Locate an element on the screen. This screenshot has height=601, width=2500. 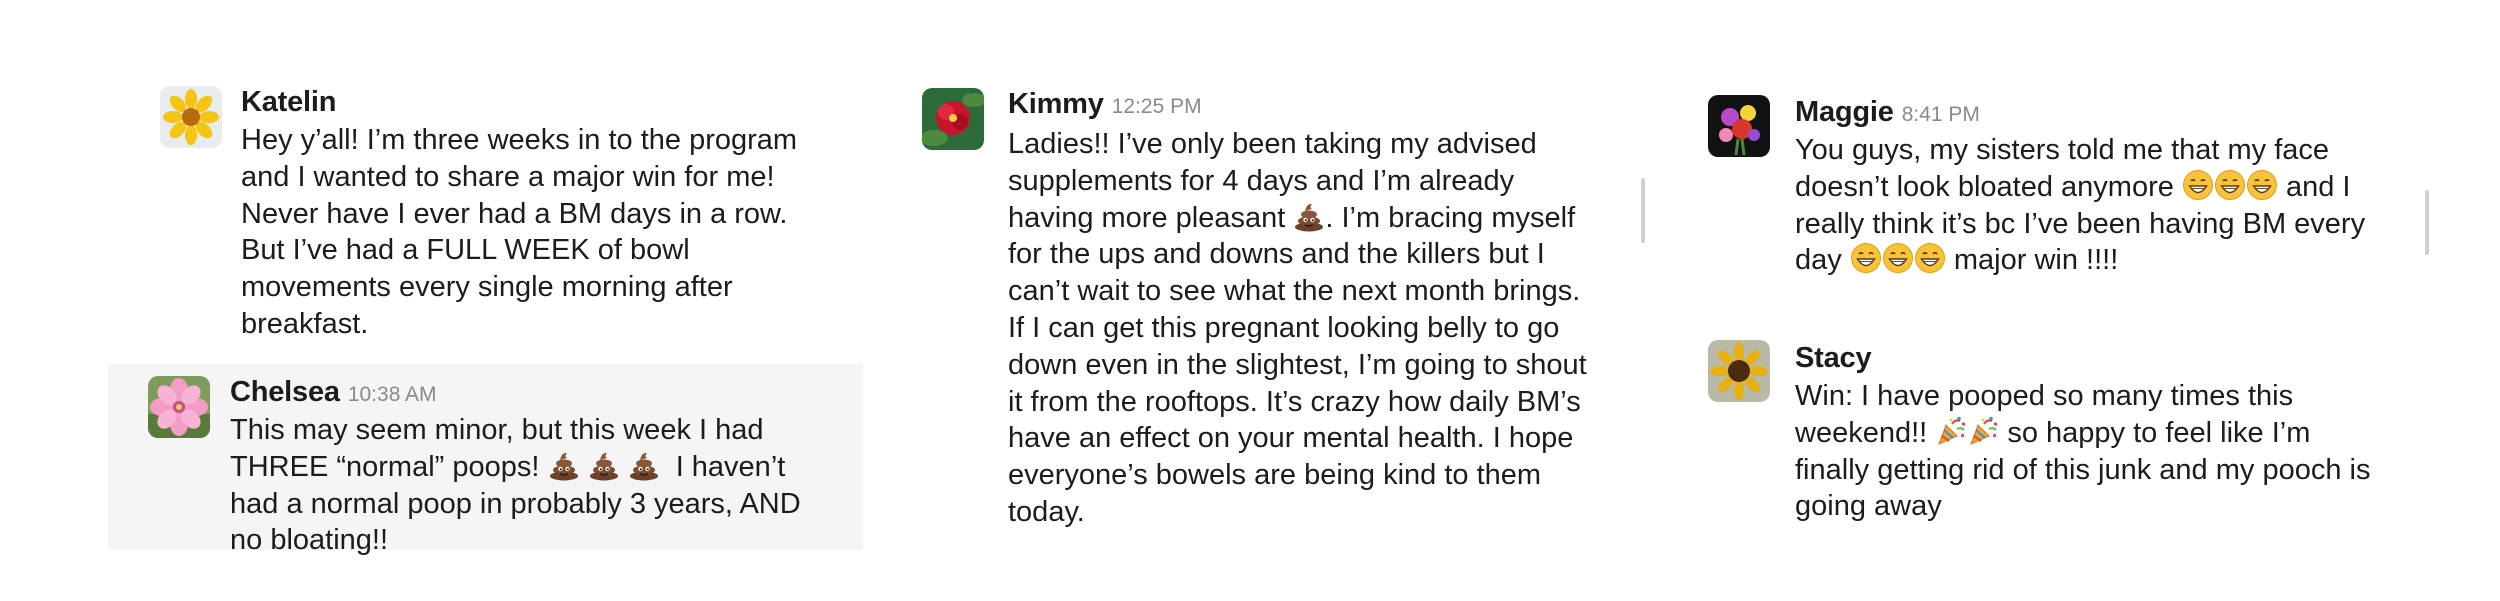
timestamp: 12:25 PM is located at coordinates (1157, 106).